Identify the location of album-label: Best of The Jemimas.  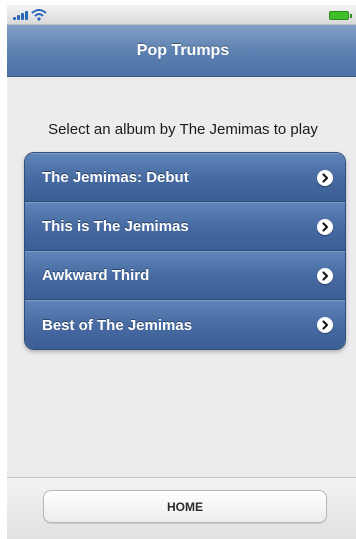
(117, 325).